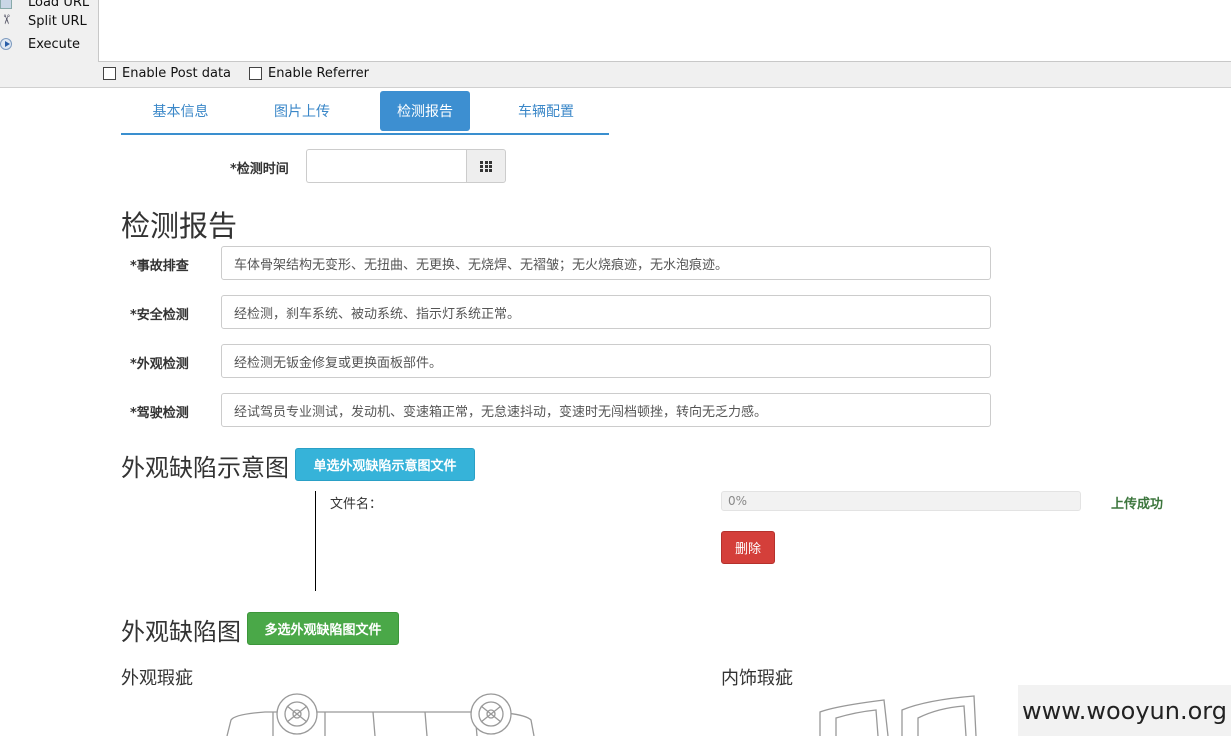  Describe the element at coordinates (315, 541) in the screenshot. I see `diagram-preview-divider` at that location.